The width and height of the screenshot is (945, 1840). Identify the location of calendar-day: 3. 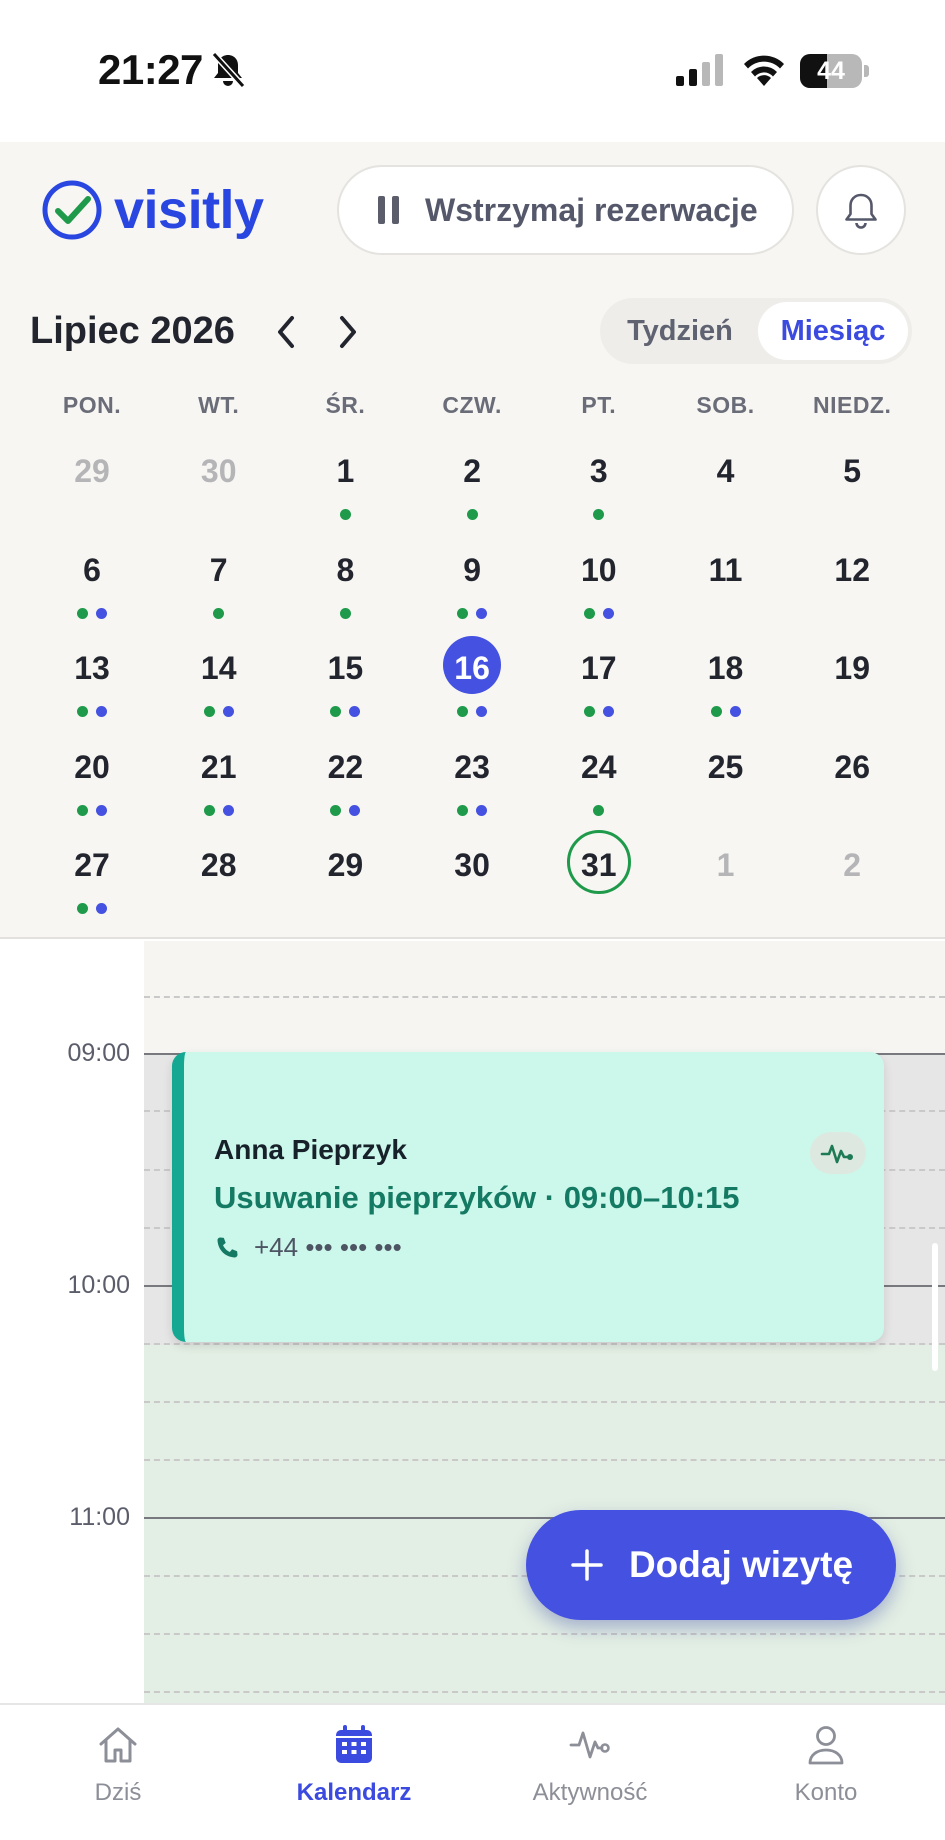
(599, 486).